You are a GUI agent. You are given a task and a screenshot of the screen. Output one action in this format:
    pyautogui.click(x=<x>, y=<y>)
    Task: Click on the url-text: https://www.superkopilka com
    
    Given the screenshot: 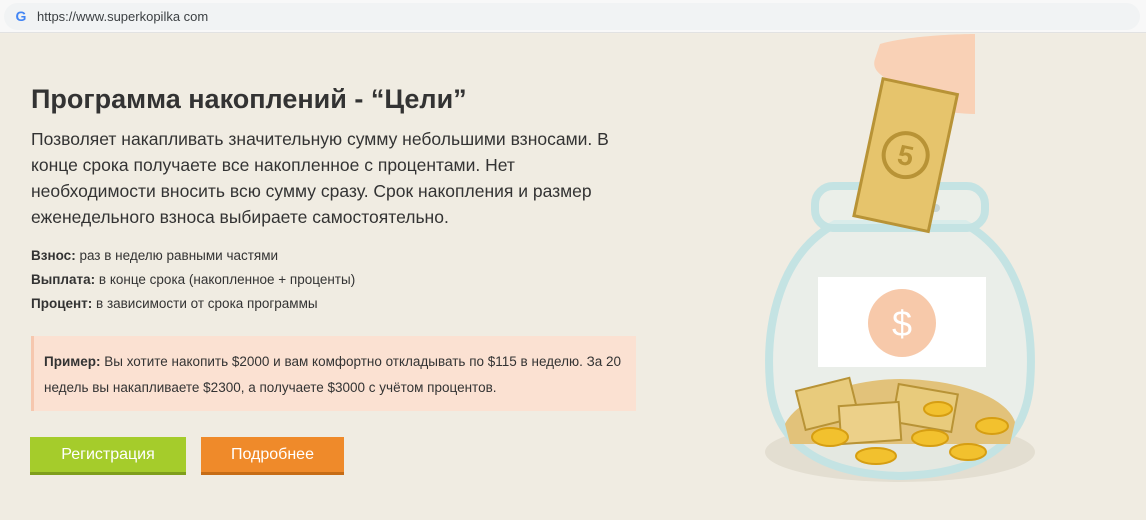 What is the action you would take?
    pyautogui.click(x=122, y=16)
    